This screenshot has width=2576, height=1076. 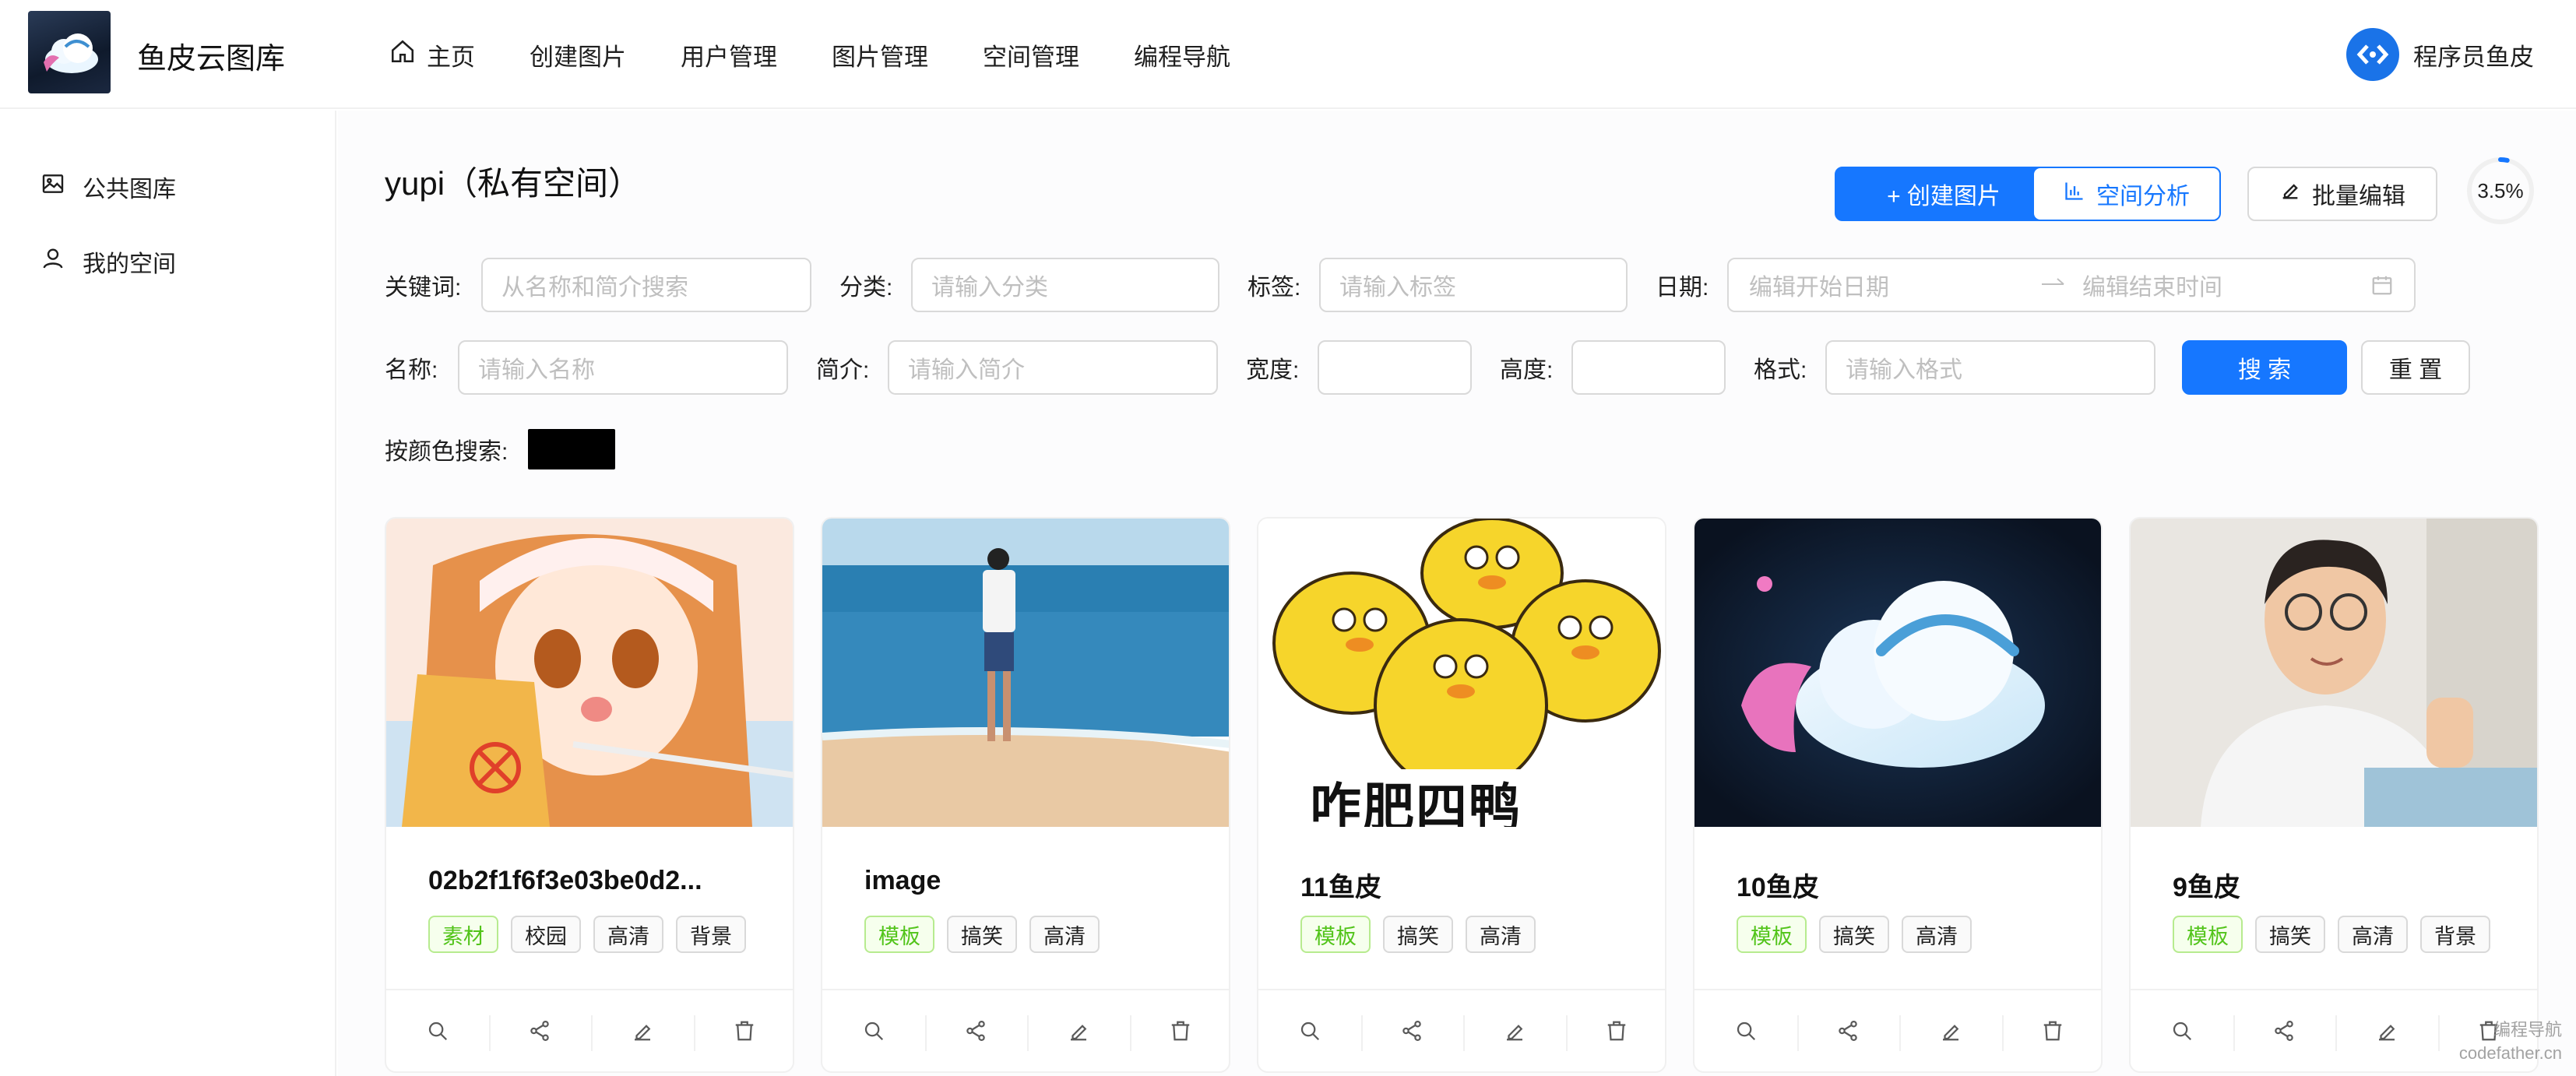 What do you see at coordinates (2264, 367) in the screenshot?
I see `search-button: 搜 索` at bounding box center [2264, 367].